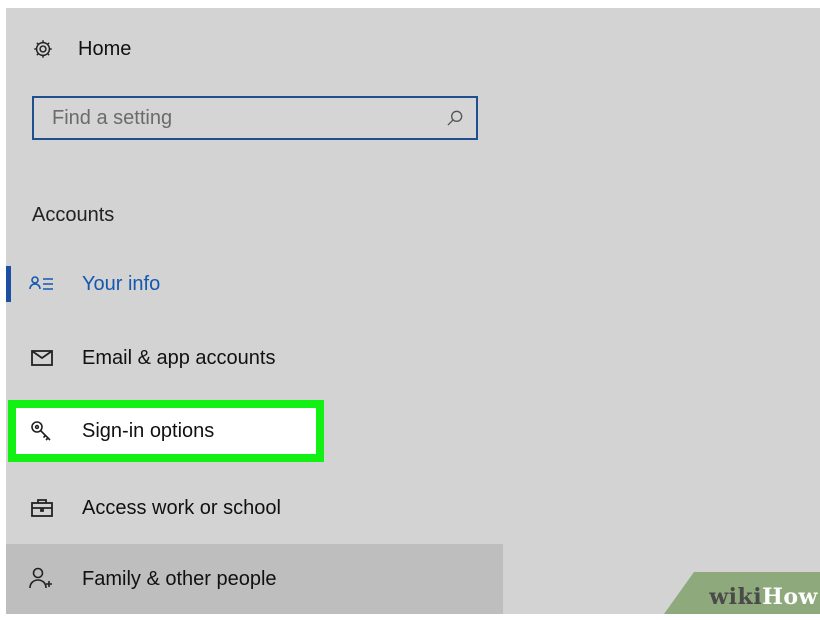 Image resolution: width=820 pixels, height=620 pixels. What do you see at coordinates (179, 357) in the screenshot?
I see `sidebar-item-label: Email & app accounts` at bounding box center [179, 357].